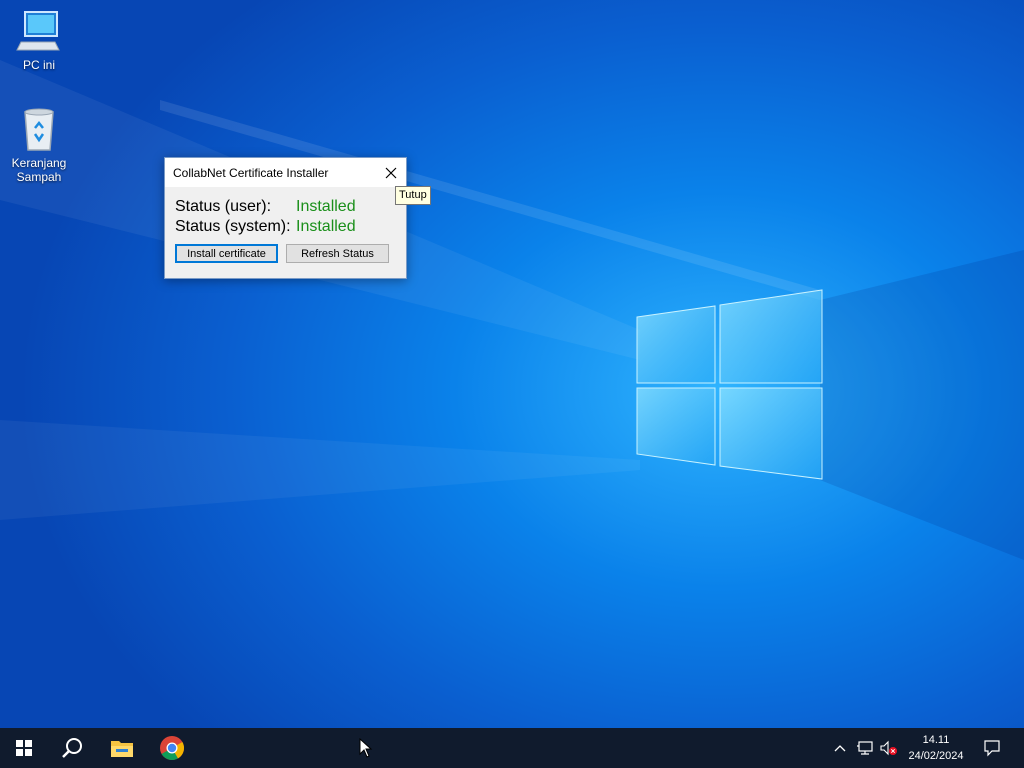 The height and width of the screenshot is (768, 1024). Describe the element at coordinates (39, 130) in the screenshot. I see `recycle-bin-icon` at that location.